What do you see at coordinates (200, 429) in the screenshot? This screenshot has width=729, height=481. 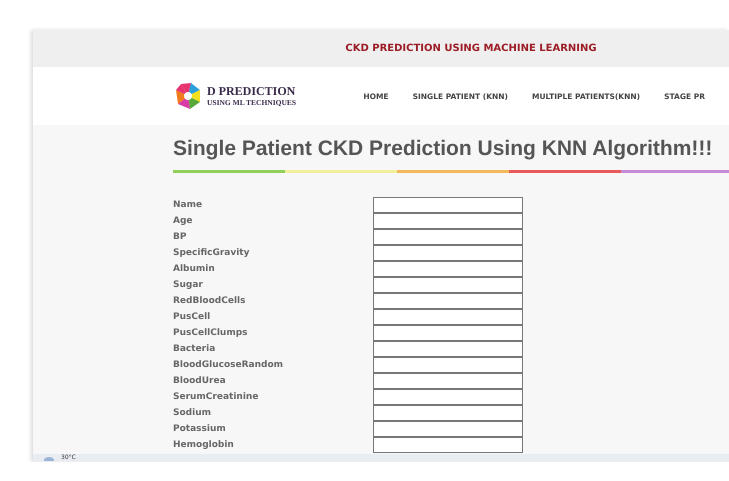 I see `field-label: Potassium` at bounding box center [200, 429].